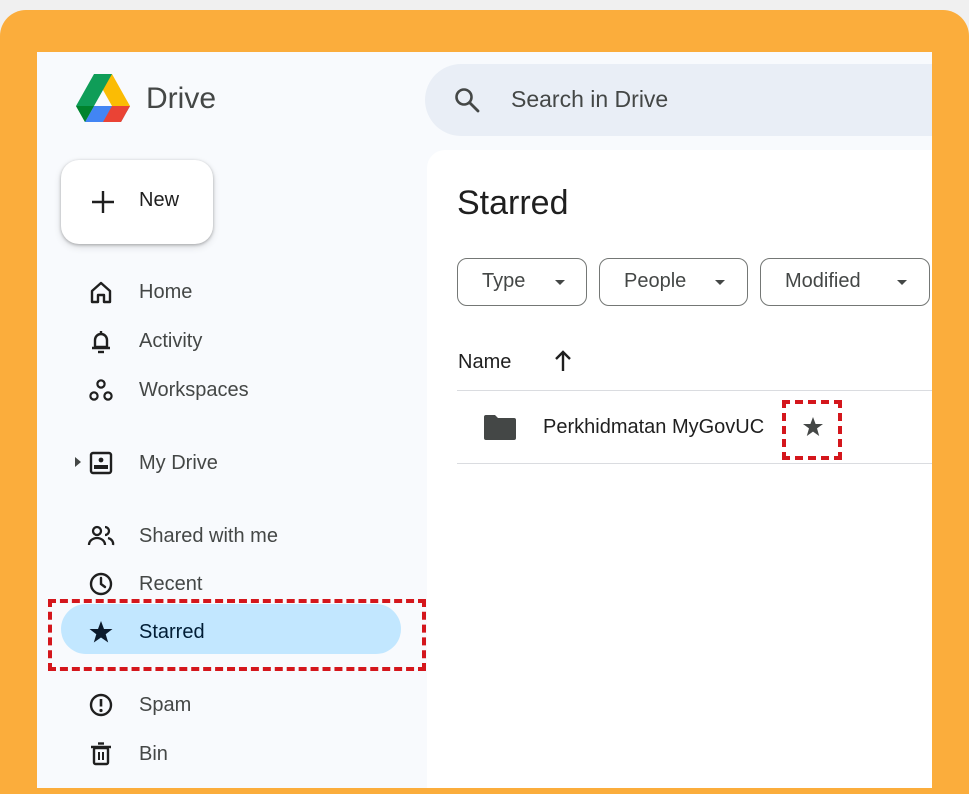 Image resolution: width=969 pixels, height=794 pixels. Describe the element at coordinates (654, 427) in the screenshot. I see `file-name: Perkhidmatan MyGovUC` at that location.